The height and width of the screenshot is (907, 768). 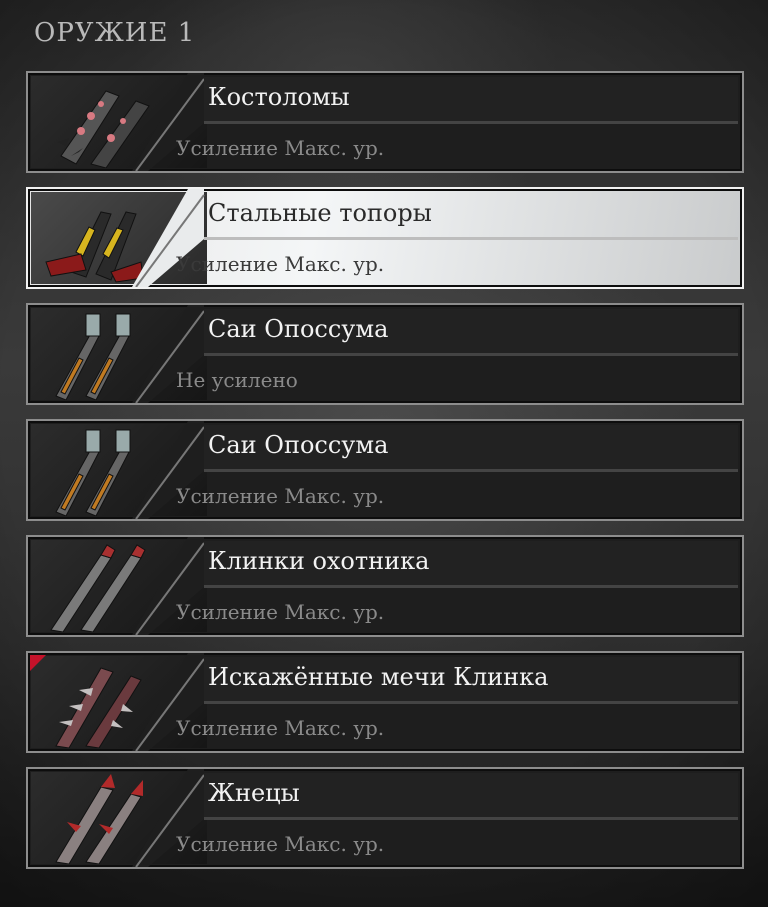 I want to click on weapon-name: Костоломы, so click(x=279, y=97).